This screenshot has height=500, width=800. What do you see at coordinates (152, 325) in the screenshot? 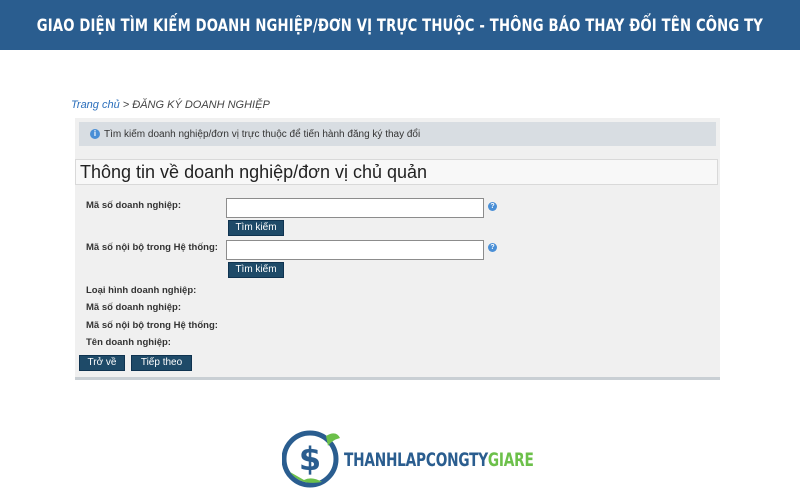
I see `result-internal-code-label: Mã số nội bộ trong Hệ thống:` at bounding box center [152, 325].